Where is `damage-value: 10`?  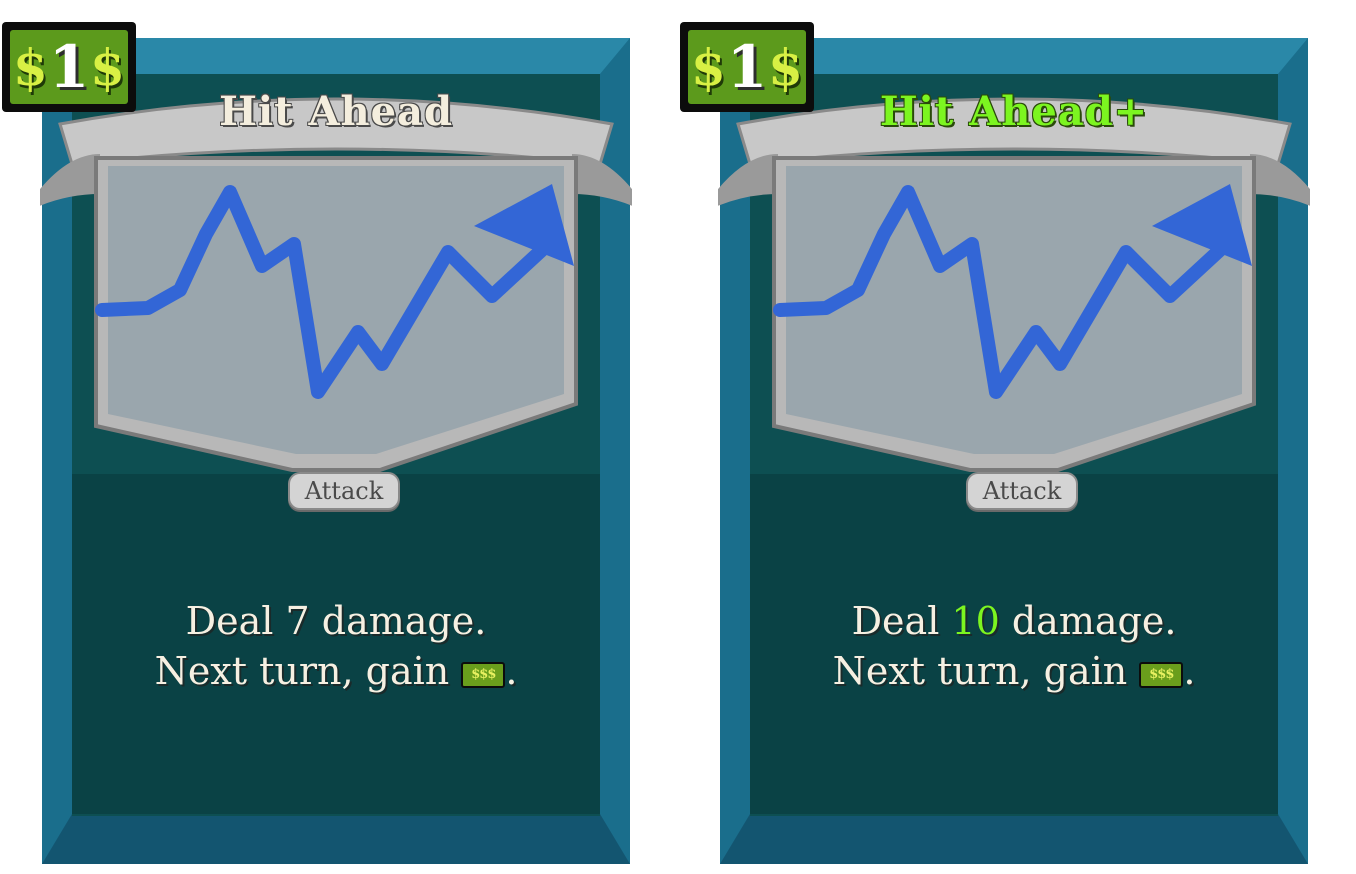
damage-value: 10 is located at coordinates (975, 621).